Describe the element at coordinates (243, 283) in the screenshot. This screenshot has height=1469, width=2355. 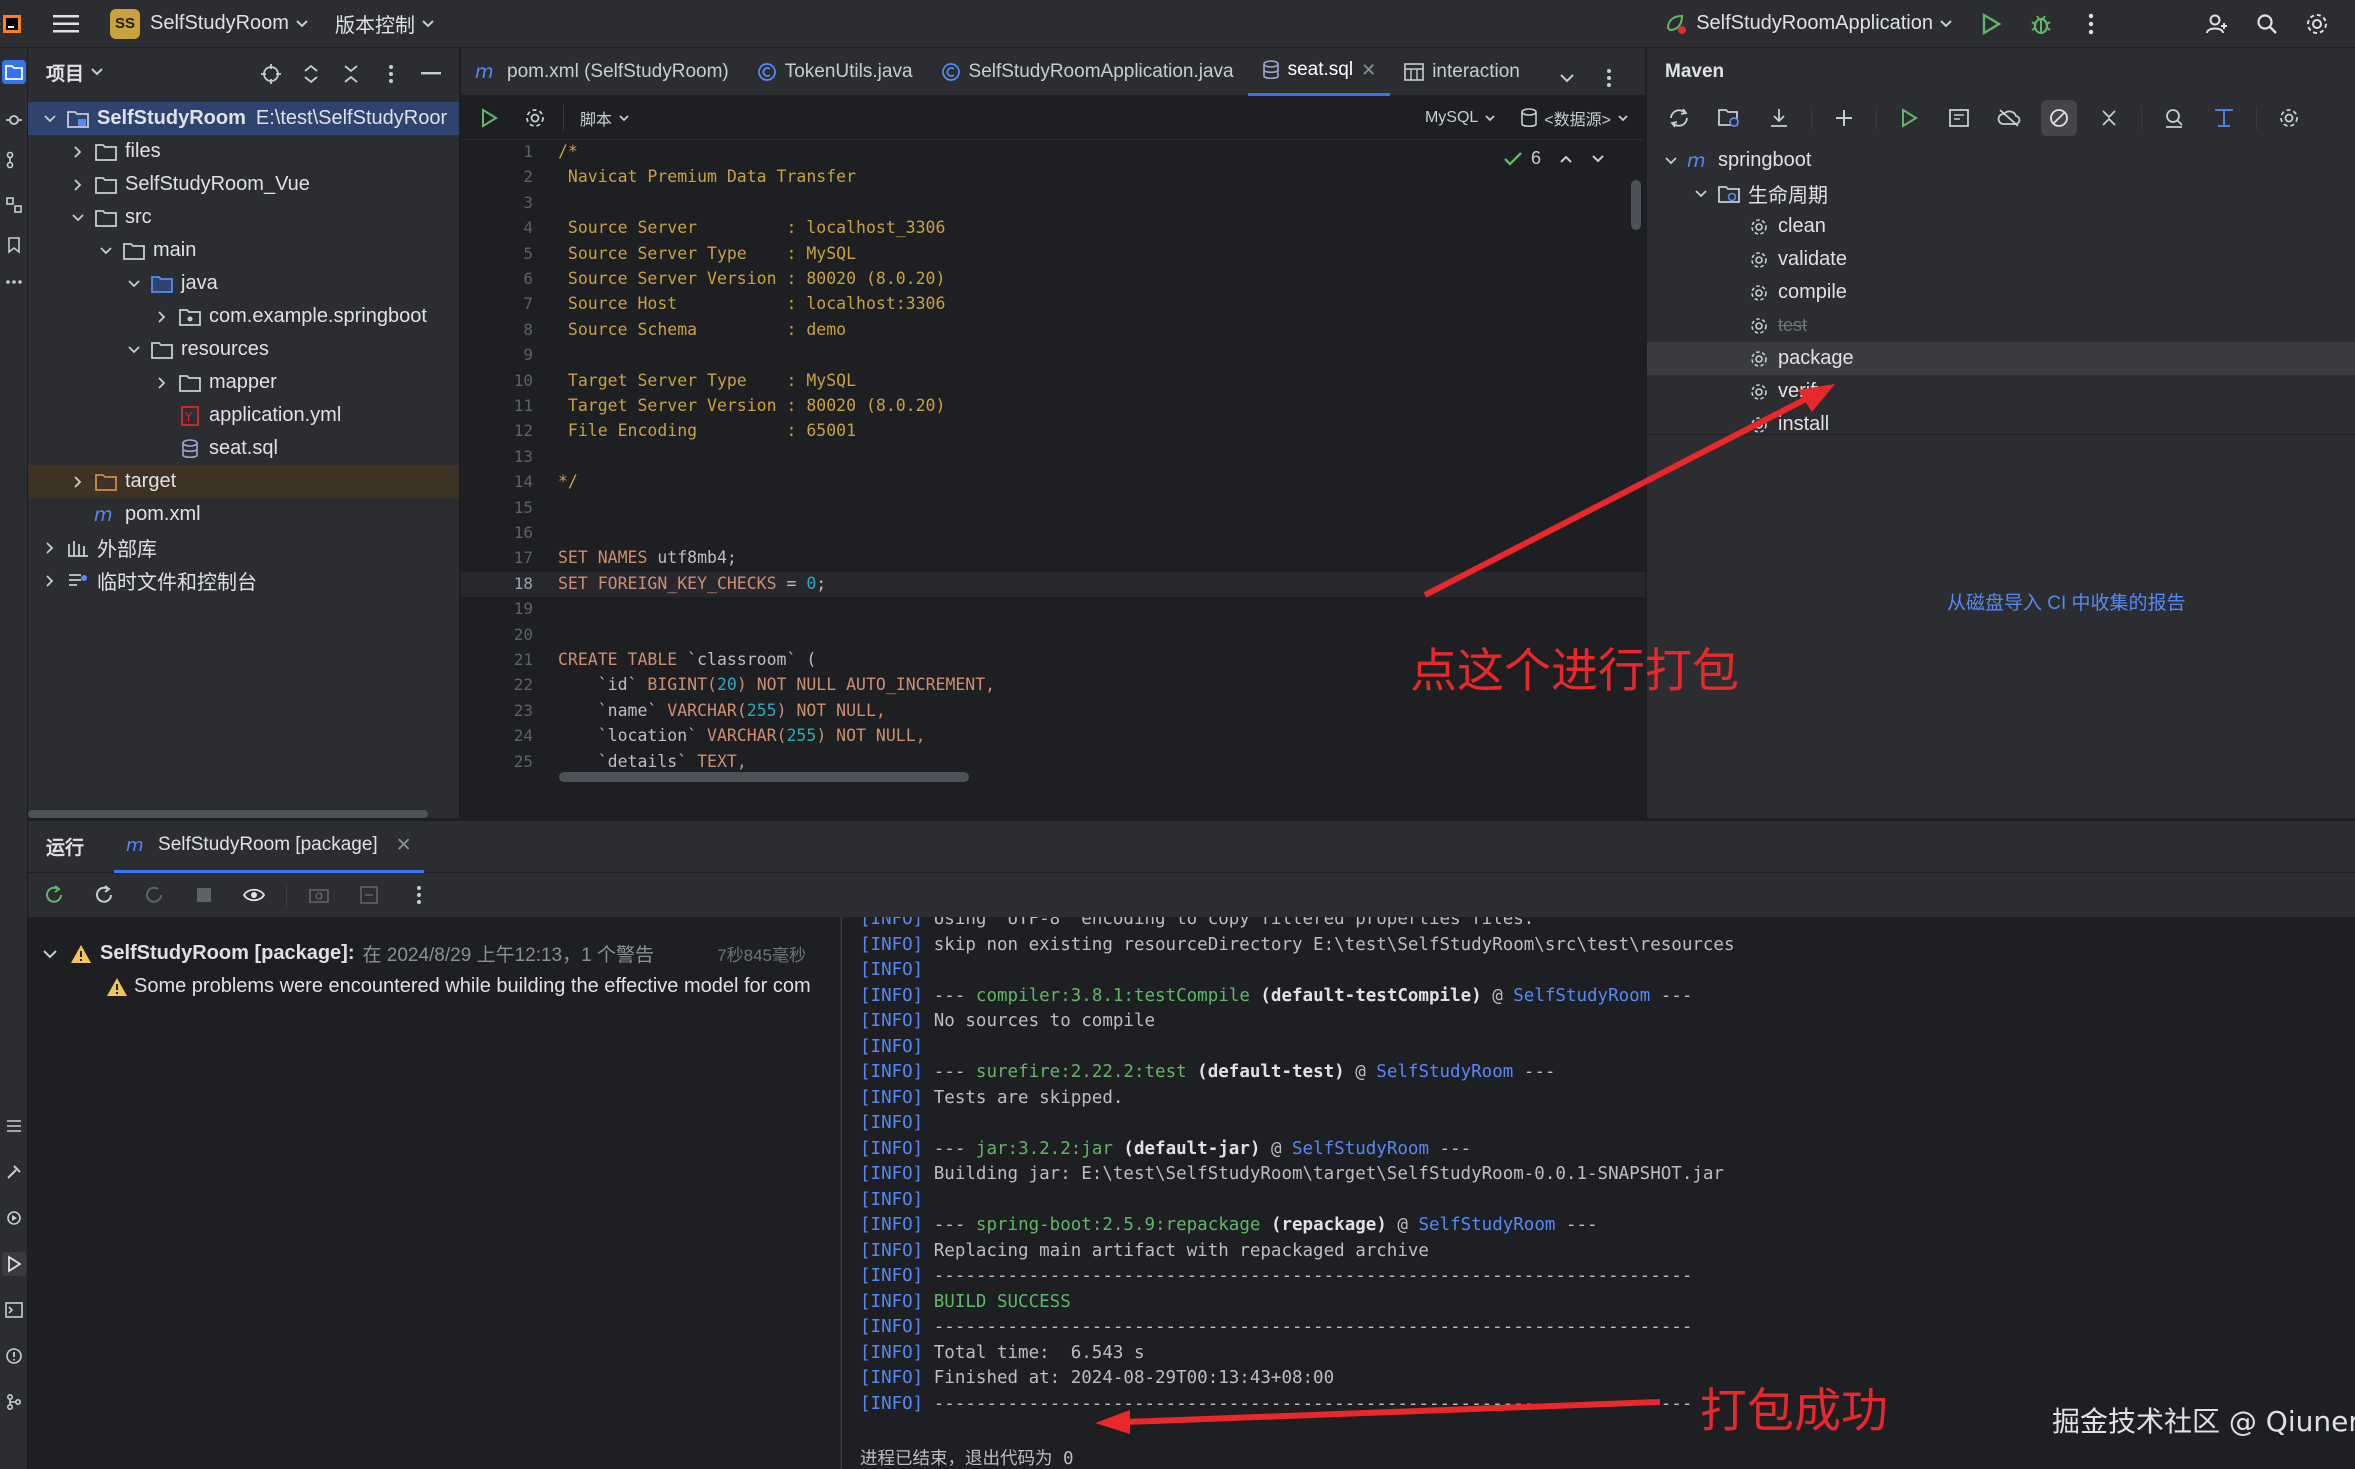
I see `tree-item-java: java` at that location.